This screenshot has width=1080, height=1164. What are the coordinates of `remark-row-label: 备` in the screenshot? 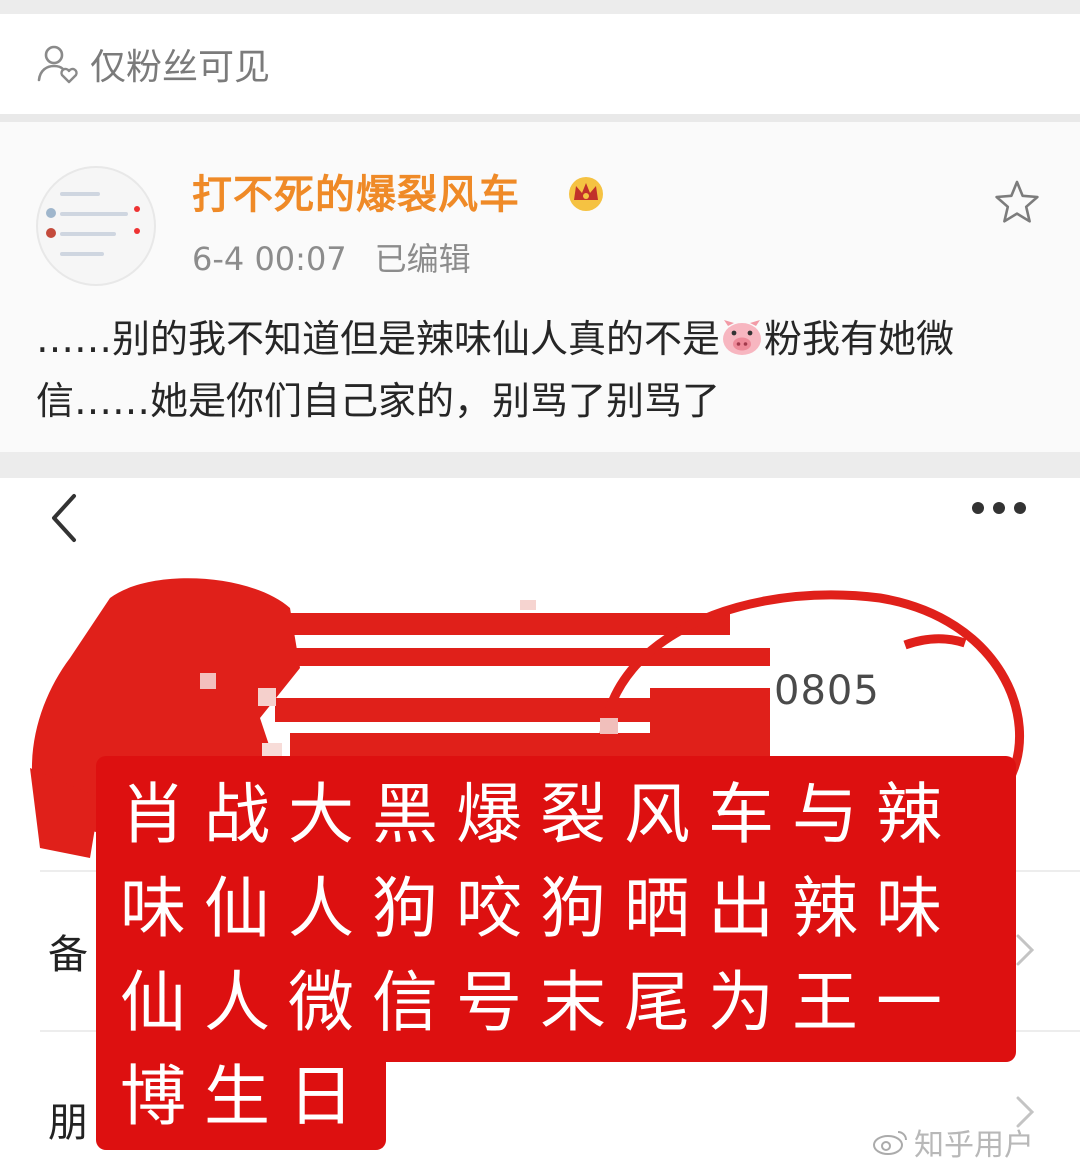 It's located at (68, 951).